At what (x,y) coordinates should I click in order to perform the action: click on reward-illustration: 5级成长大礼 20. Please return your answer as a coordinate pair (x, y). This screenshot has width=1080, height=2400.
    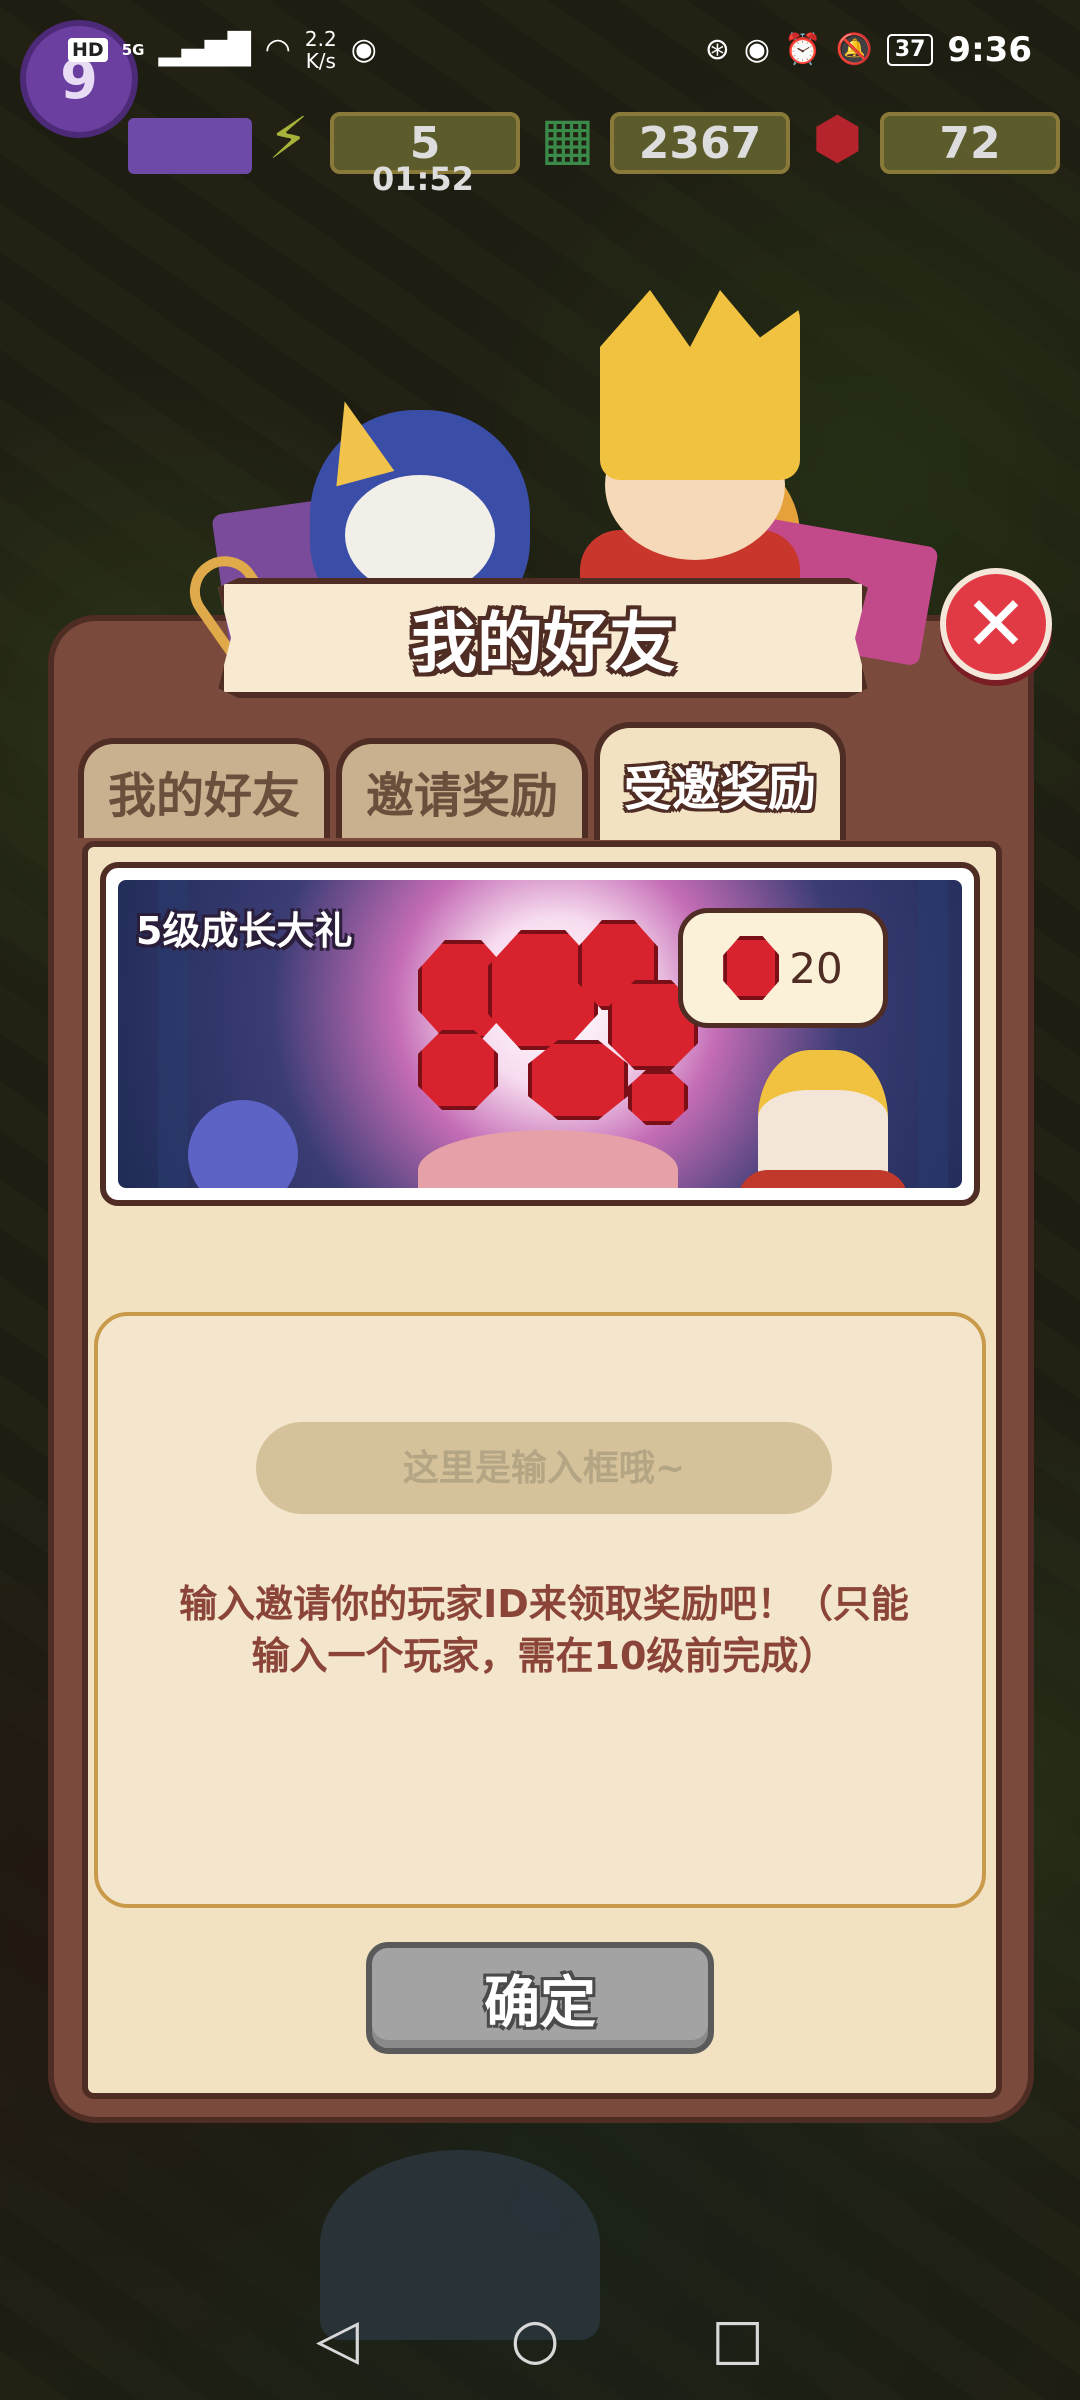
    Looking at the image, I should click on (540, 1034).